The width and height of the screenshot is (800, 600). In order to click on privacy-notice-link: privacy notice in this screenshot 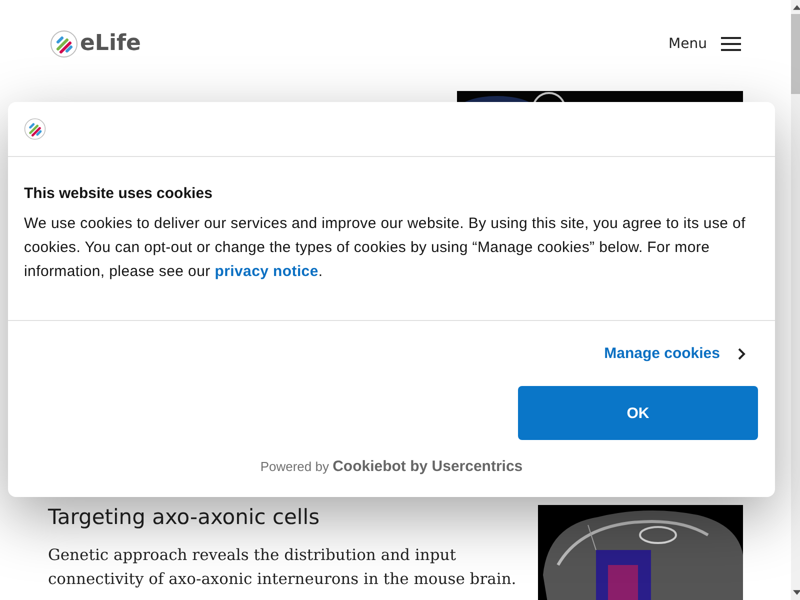, I will do `click(266, 271)`.